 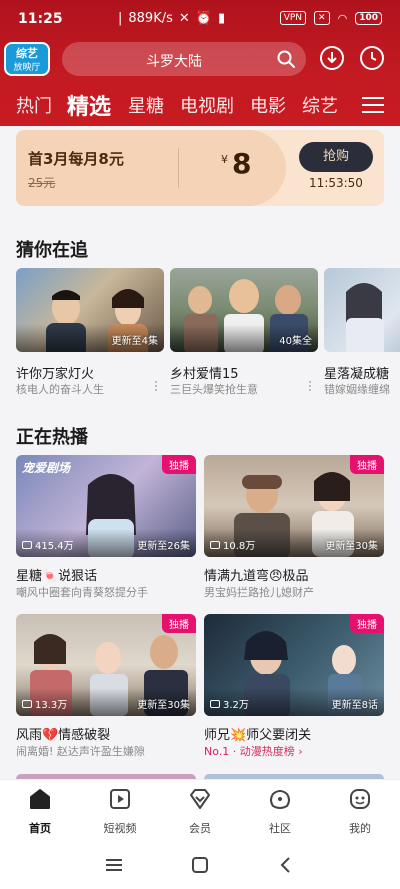 I want to click on category-tabs: 热门 精选 星糖 电视剧 电影 综艺, so click(x=200, y=104).